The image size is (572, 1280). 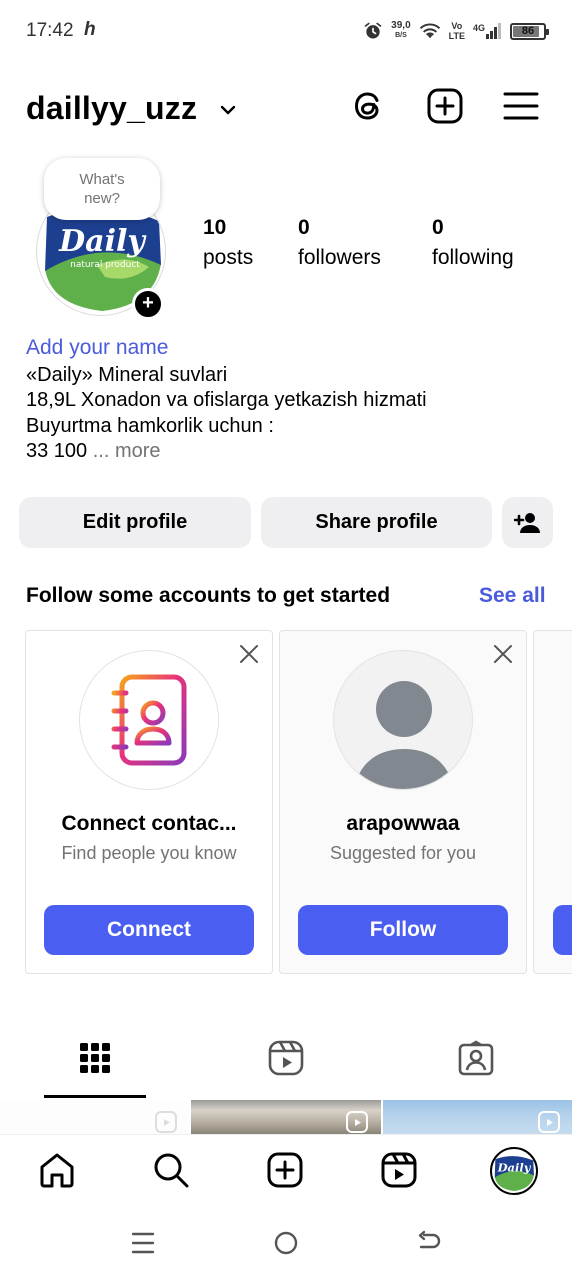 What do you see at coordinates (228, 243) in the screenshot?
I see `stat-posts: 10 posts` at bounding box center [228, 243].